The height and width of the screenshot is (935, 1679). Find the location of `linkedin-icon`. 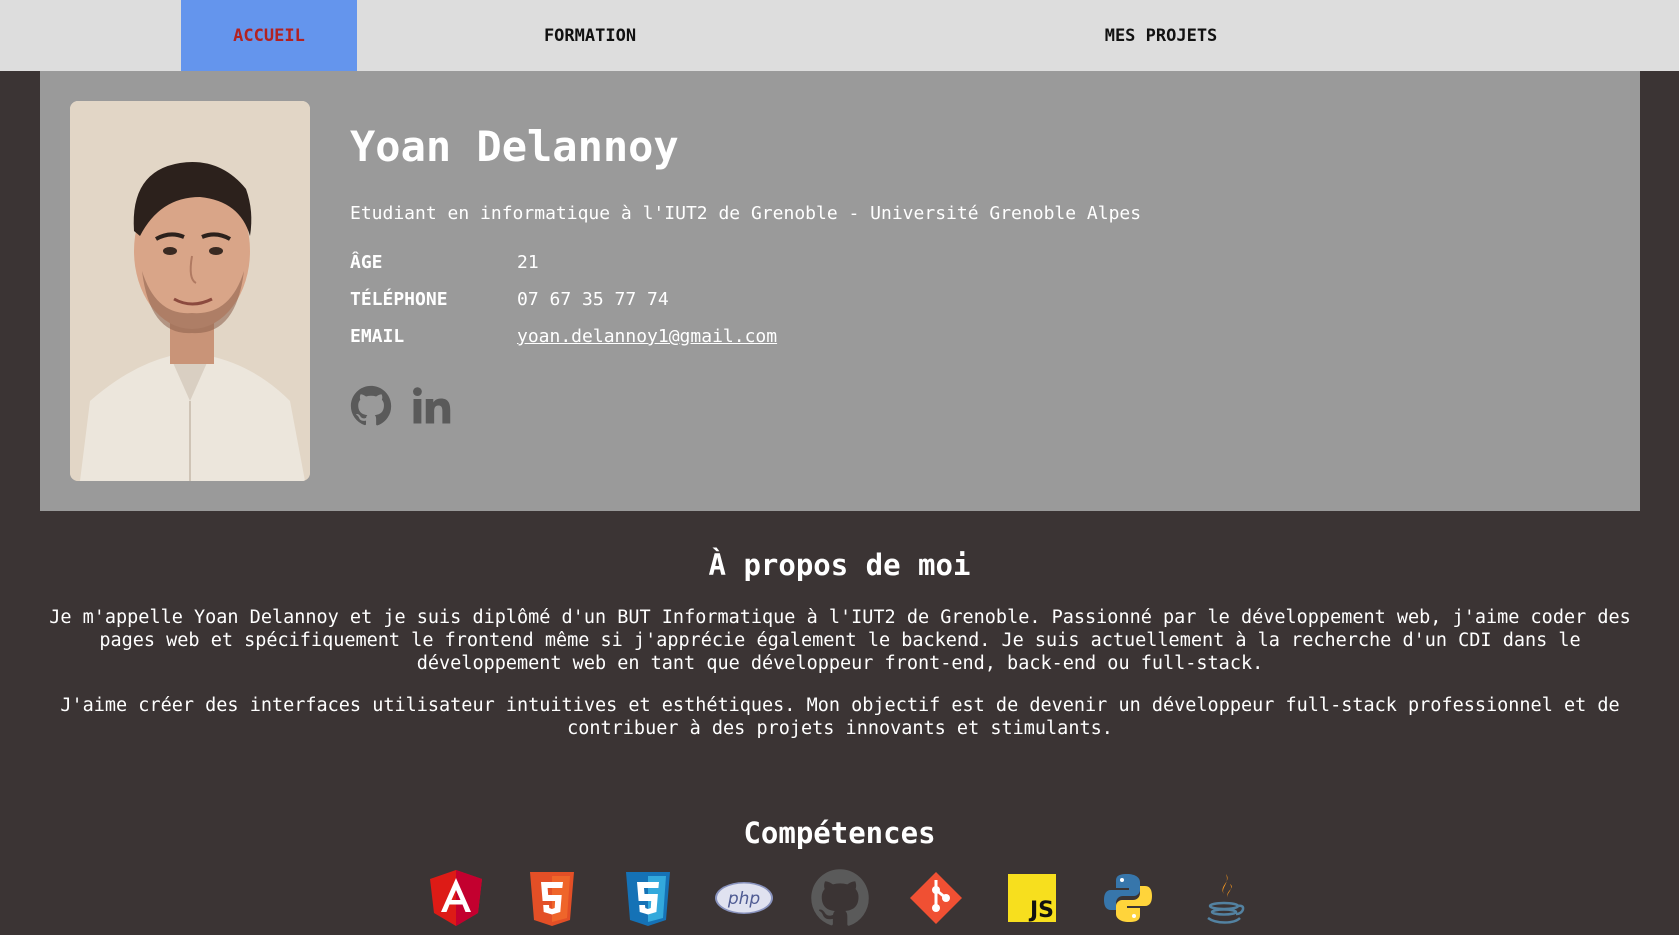

linkedin-icon is located at coordinates (431, 406).